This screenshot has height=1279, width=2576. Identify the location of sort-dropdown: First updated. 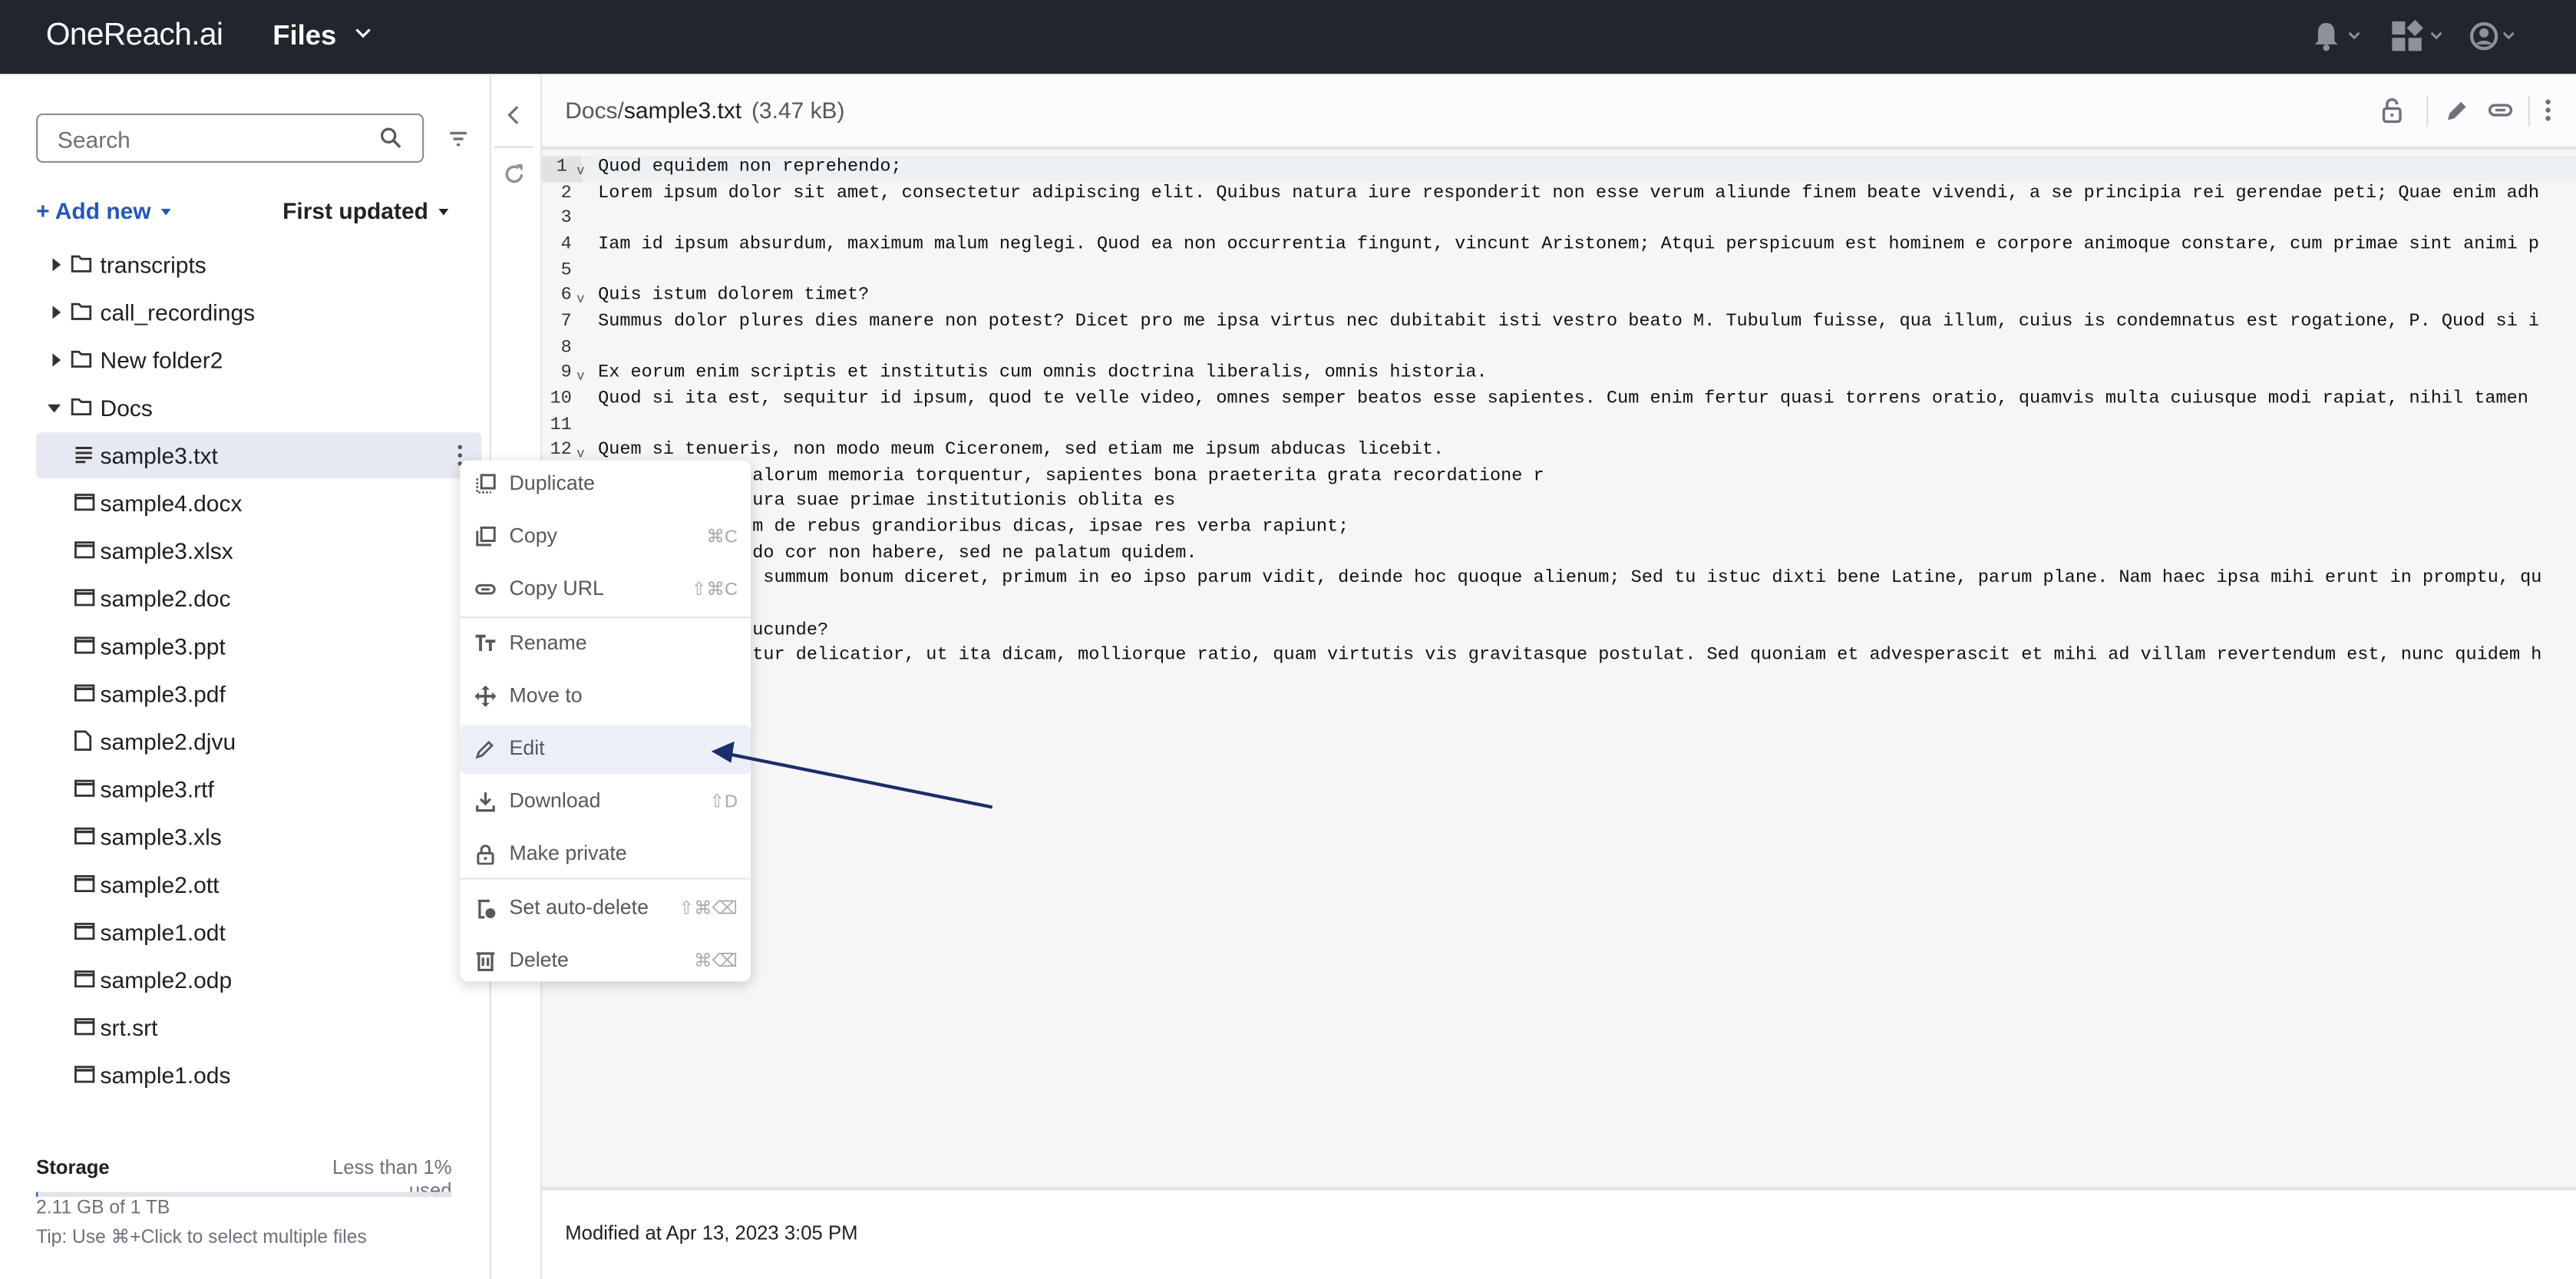
(365, 210).